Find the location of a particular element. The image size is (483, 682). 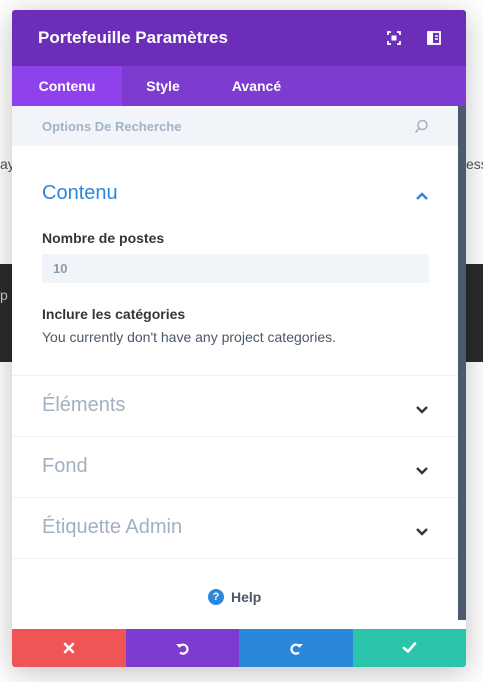

discard-button is located at coordinates (69, 648).